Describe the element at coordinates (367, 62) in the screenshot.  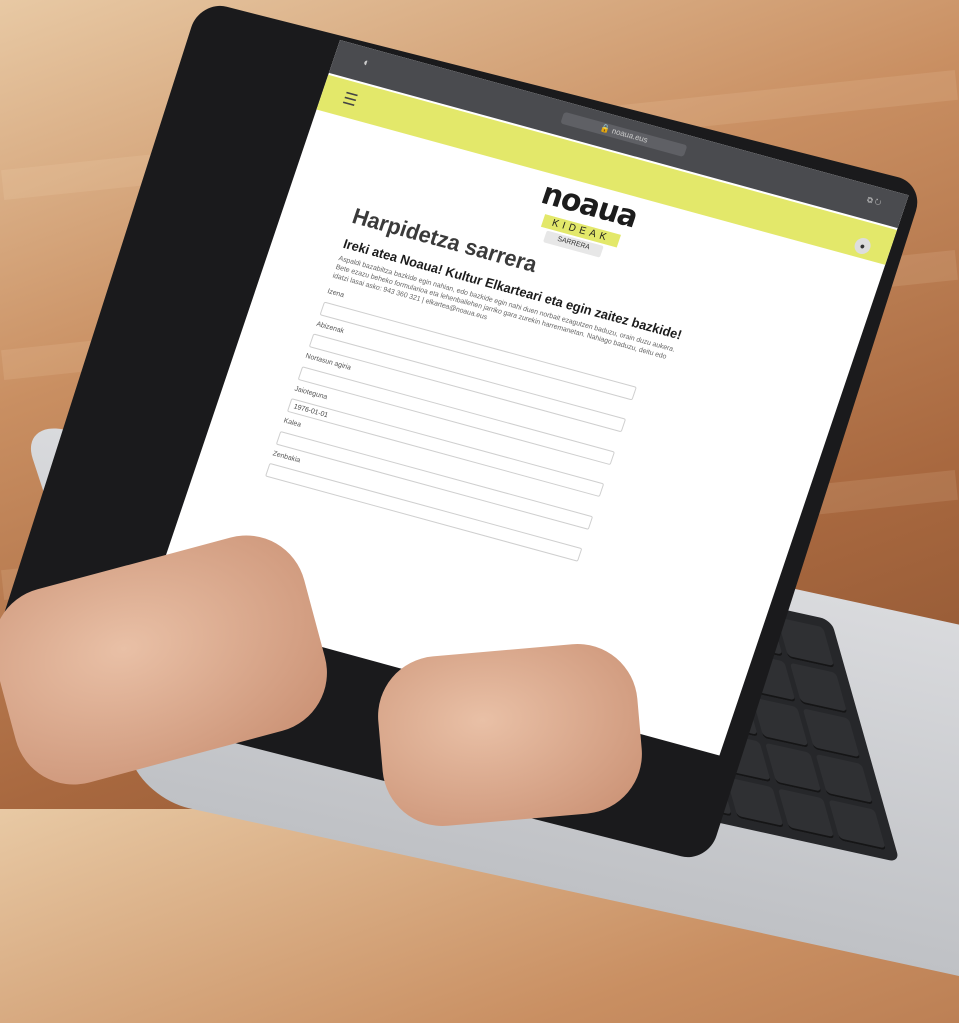
I see `theme-toggle-icon: ◐` at that location.